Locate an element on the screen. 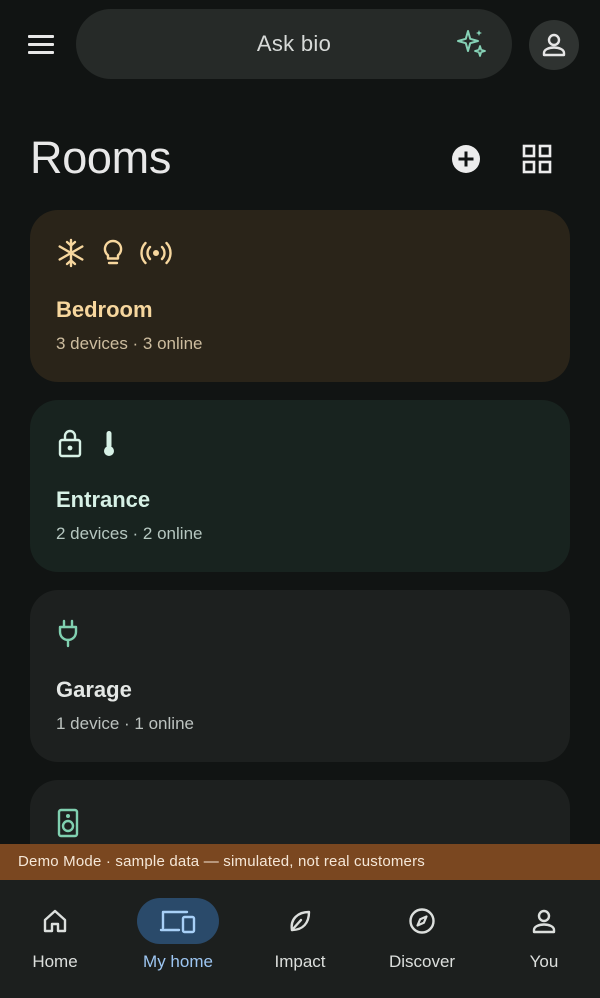 This screenshot has width=600, height=998. search-label: Ask bio is located at coordinates (294, 43).